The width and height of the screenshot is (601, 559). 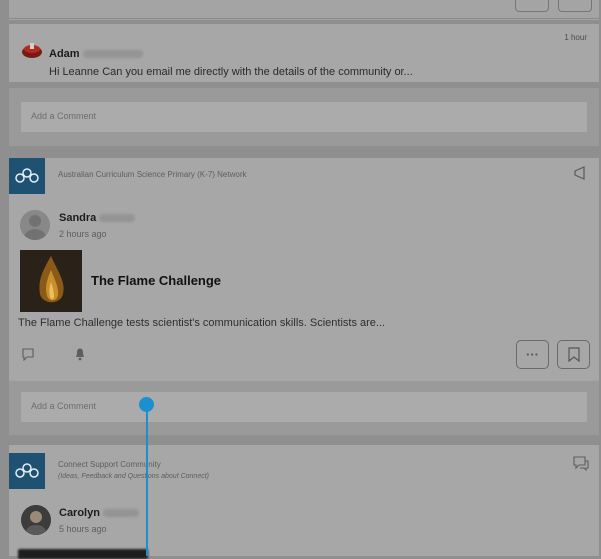 I want to click on discussion-icon, so click(x=581, y=466).